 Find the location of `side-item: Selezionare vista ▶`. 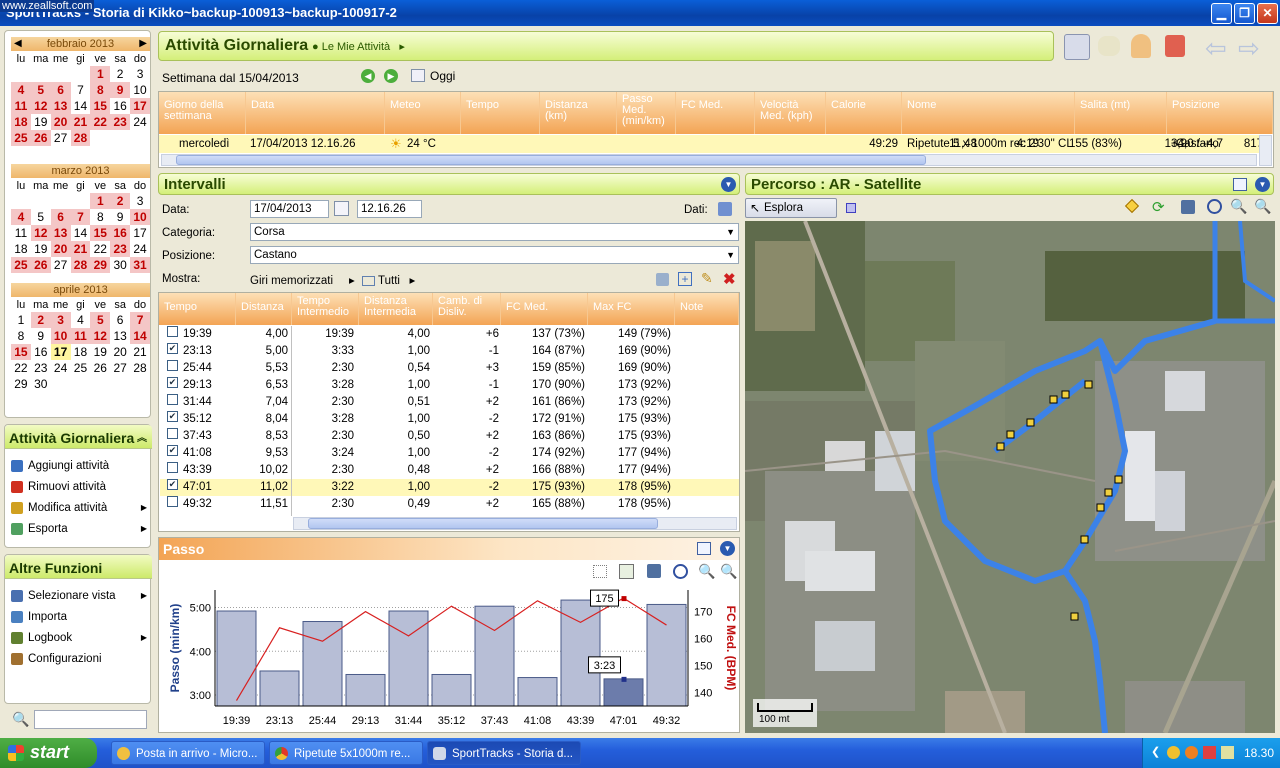

side-item: Selezionare vista ▶ is located at coordinates (79, 596).